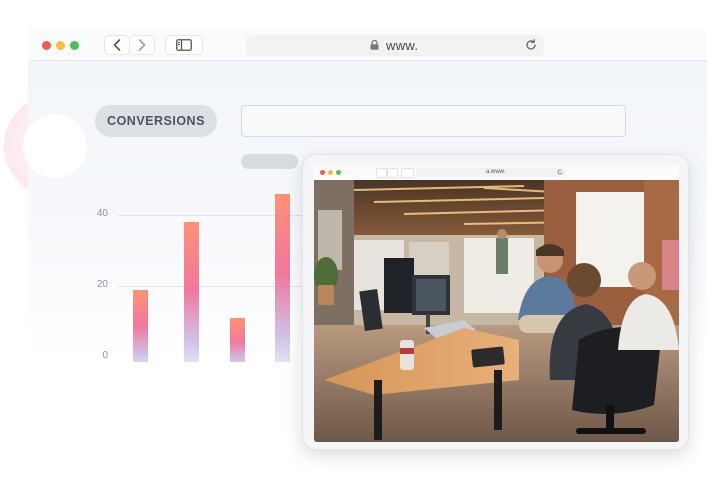 Image resolution: width=707 pixels, height=479 pixels. What do you see at coordinates (338, 172) in the screenshot?
I see `tablet-maximize-button` at bounding box center [338, 172].